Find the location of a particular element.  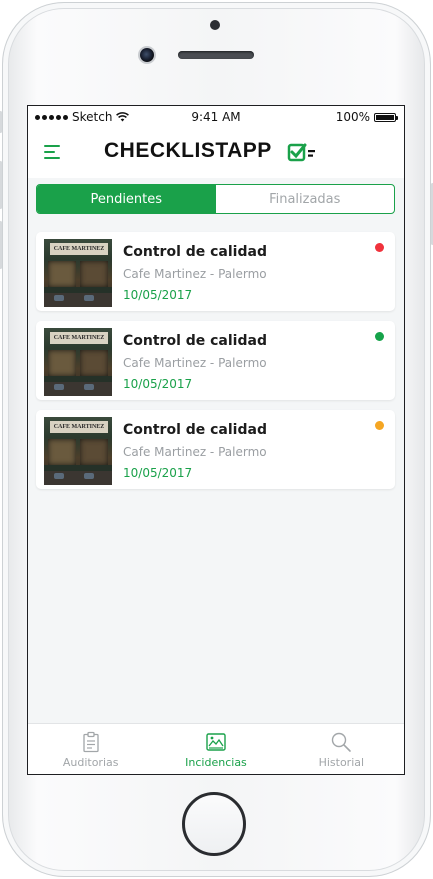

volume-up-button is located at coordinates (1, 185).